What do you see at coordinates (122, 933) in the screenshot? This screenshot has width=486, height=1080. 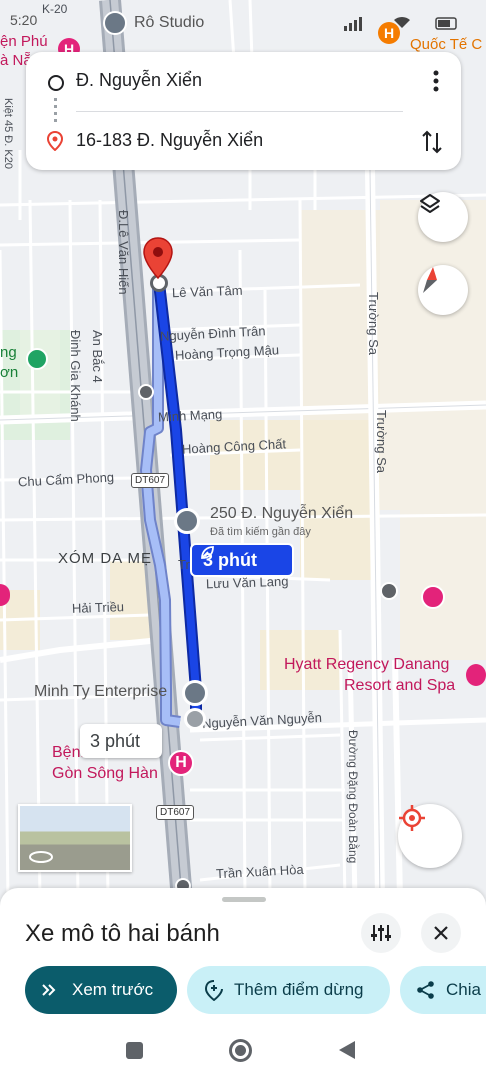 I see `travel-mode-title: Xe mô tô hai bánh` at bounding box center [122, 933].